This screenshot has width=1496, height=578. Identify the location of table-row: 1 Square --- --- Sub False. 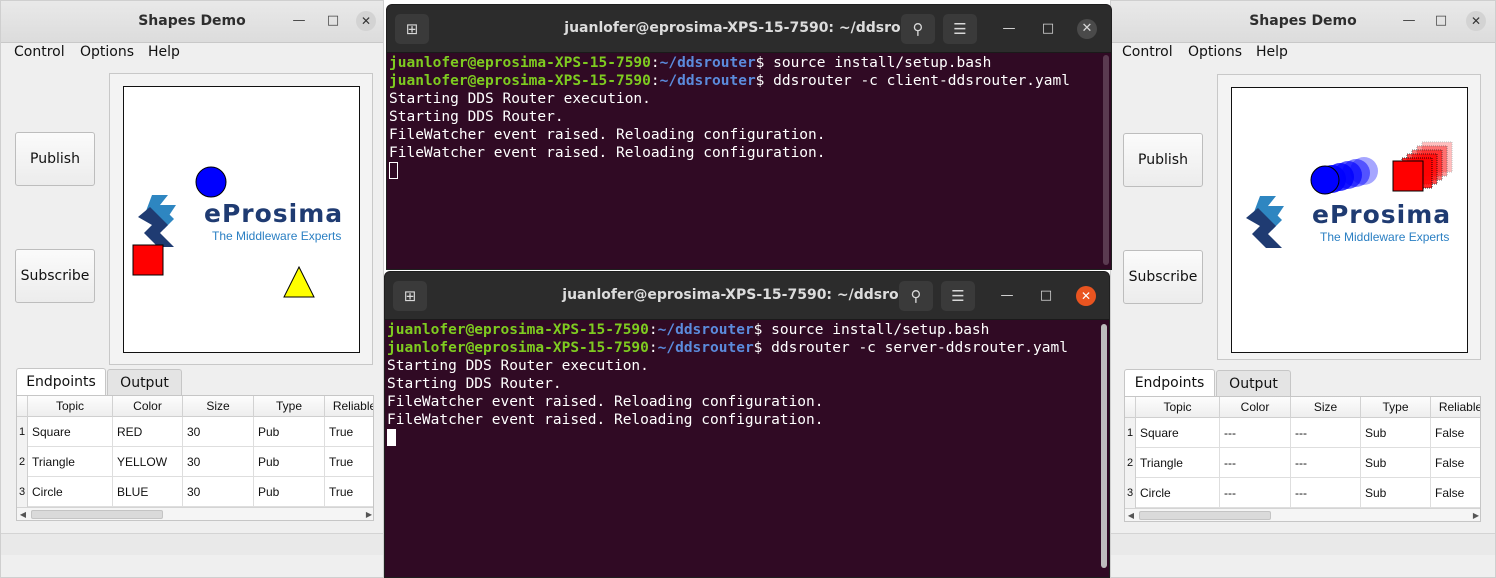
(1302, 433).